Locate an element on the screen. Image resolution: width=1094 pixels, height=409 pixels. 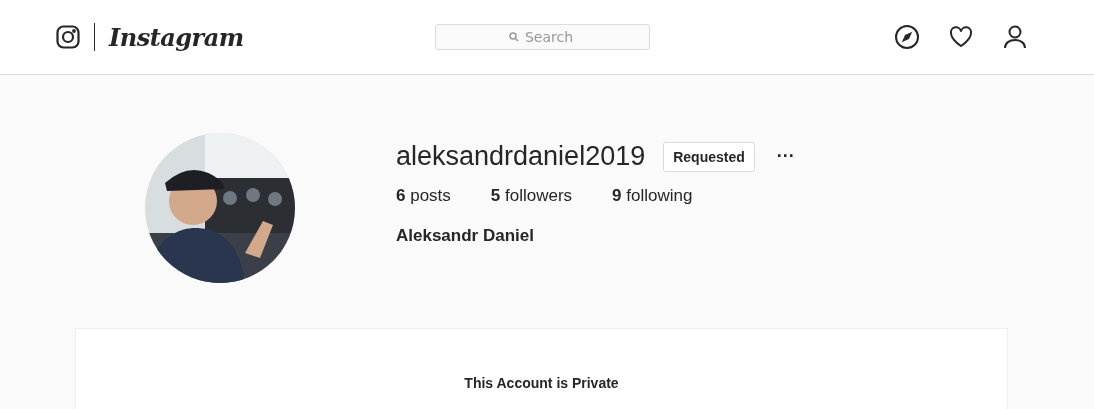
full-name: Aleksandr Daniel is located at coordinates (465, 236).